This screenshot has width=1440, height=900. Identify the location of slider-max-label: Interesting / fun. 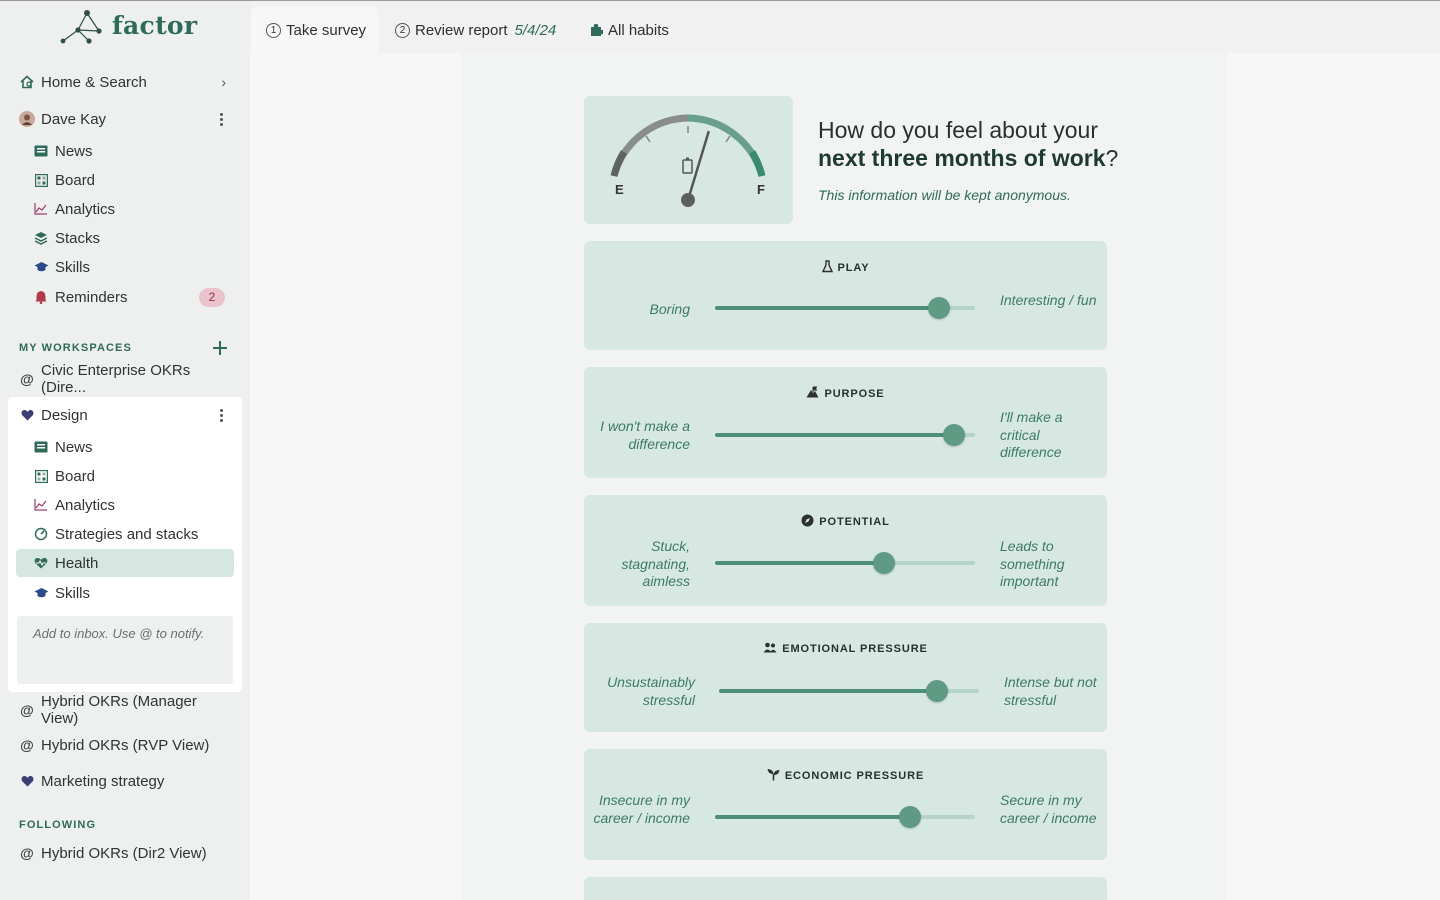
(1048, 300).